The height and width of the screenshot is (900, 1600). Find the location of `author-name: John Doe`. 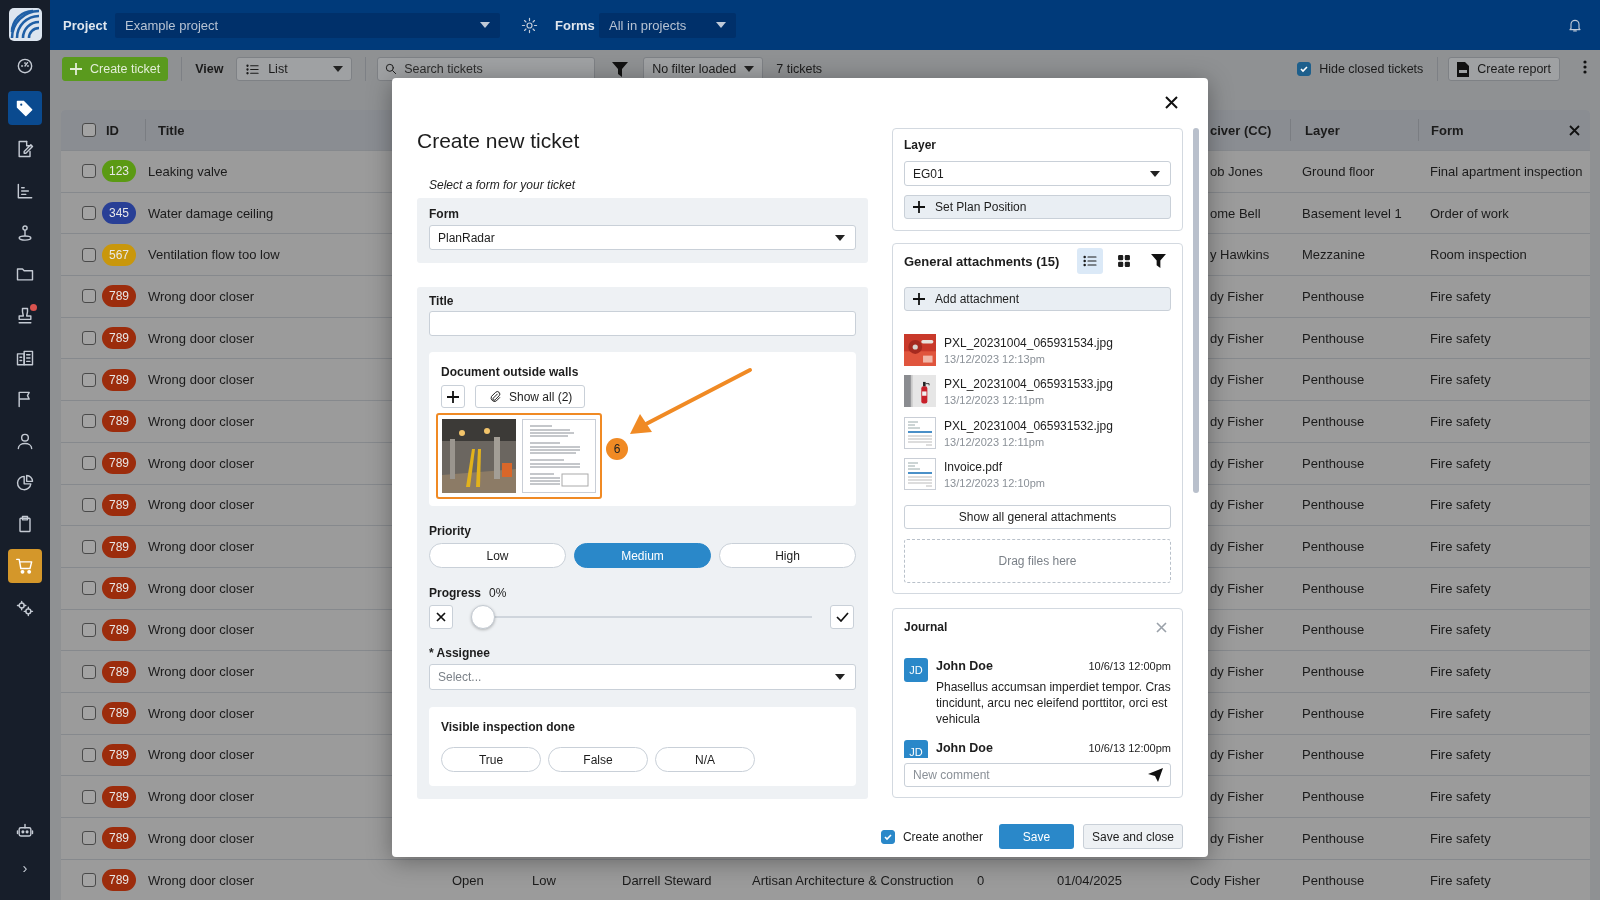

author-name: John Doe is located at coordinates (964, 666).